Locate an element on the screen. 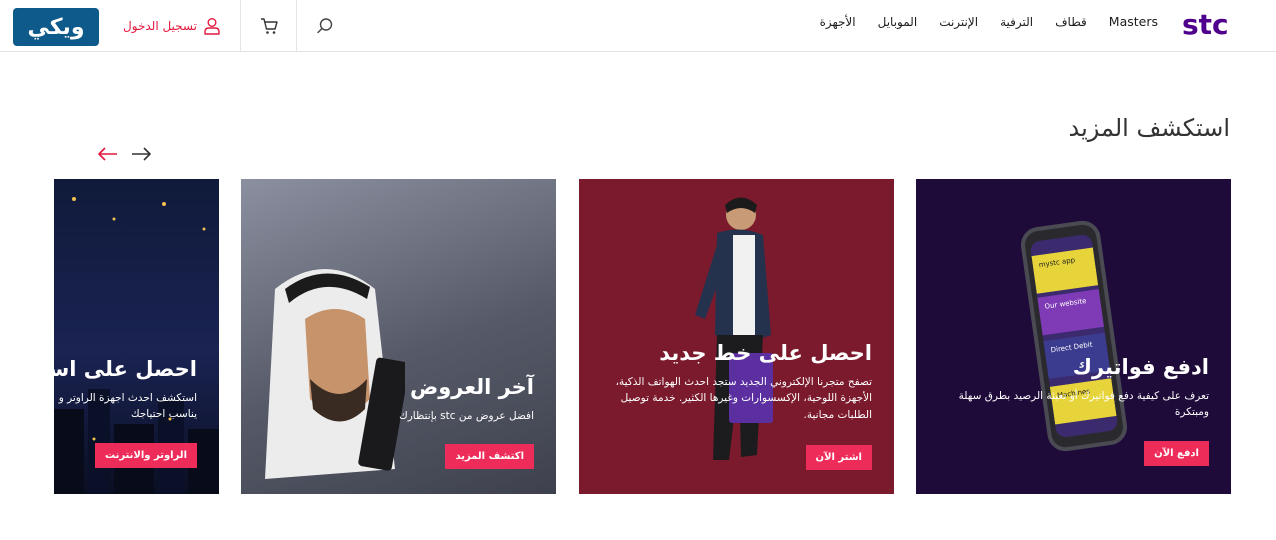 The image size is (1276, 540). pay-now-button: ادفع الآن is located at coordinates (1176, 453).